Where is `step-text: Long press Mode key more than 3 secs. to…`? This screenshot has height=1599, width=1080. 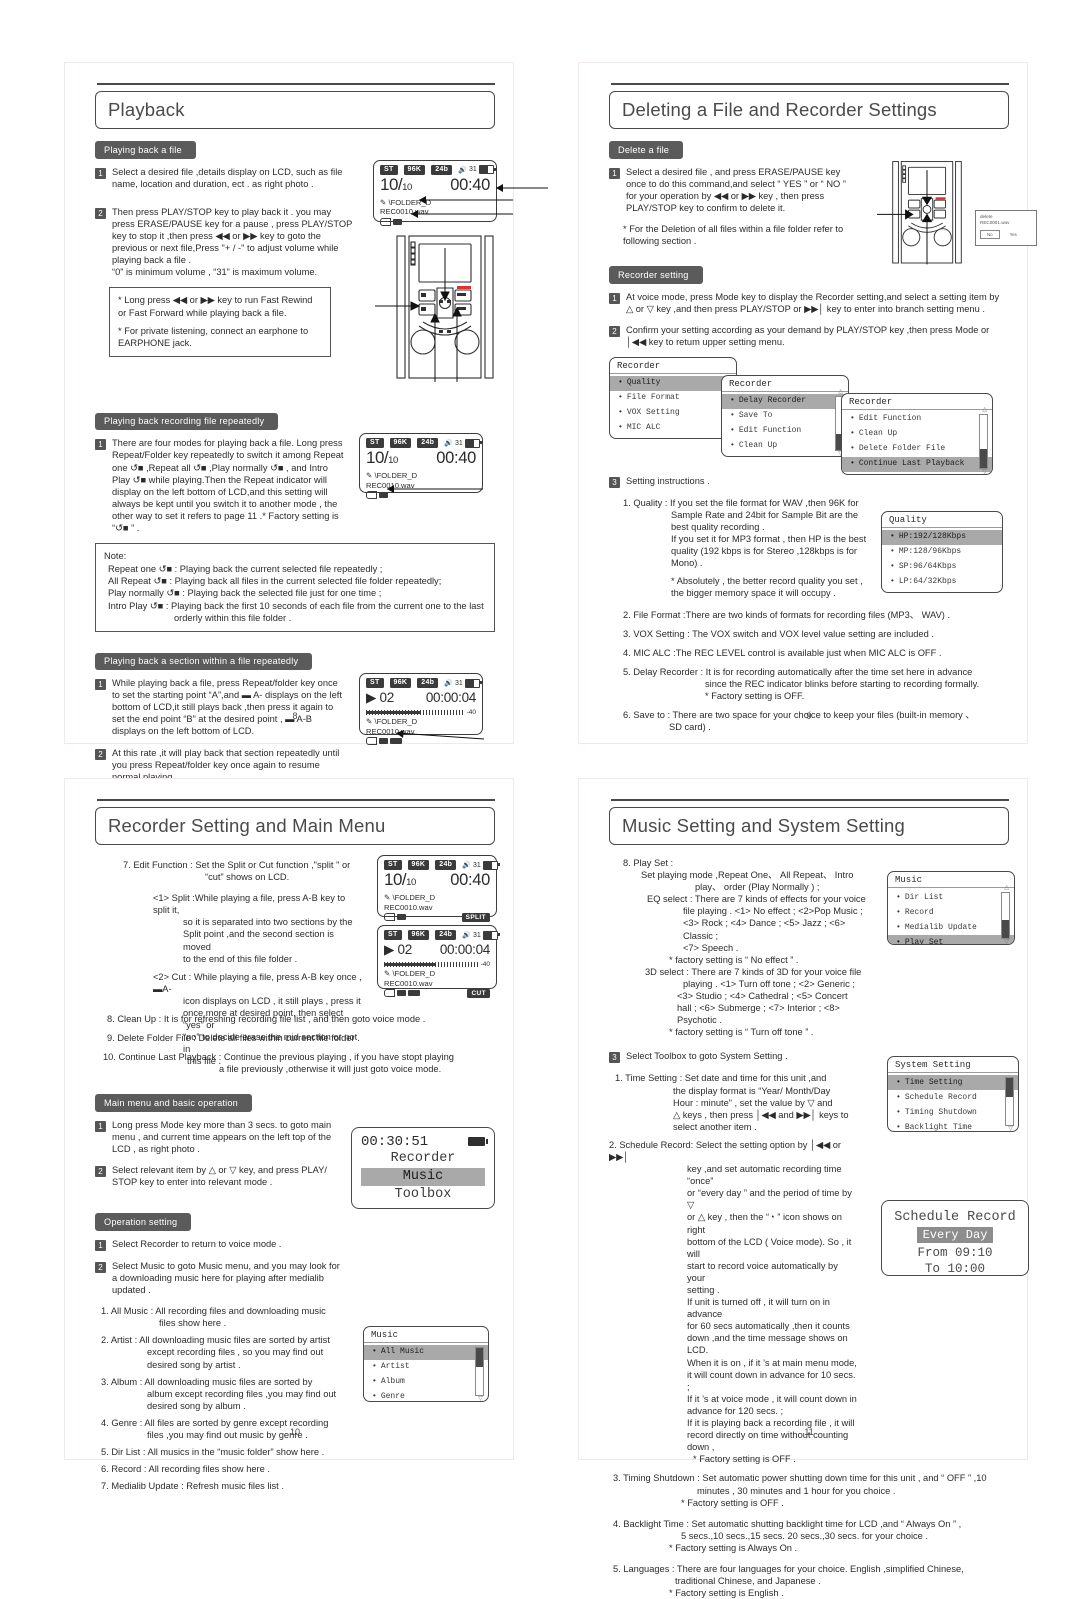
step-text: Long press Mode key more than 3 secs. to… is located at coordinates (222, 1137).